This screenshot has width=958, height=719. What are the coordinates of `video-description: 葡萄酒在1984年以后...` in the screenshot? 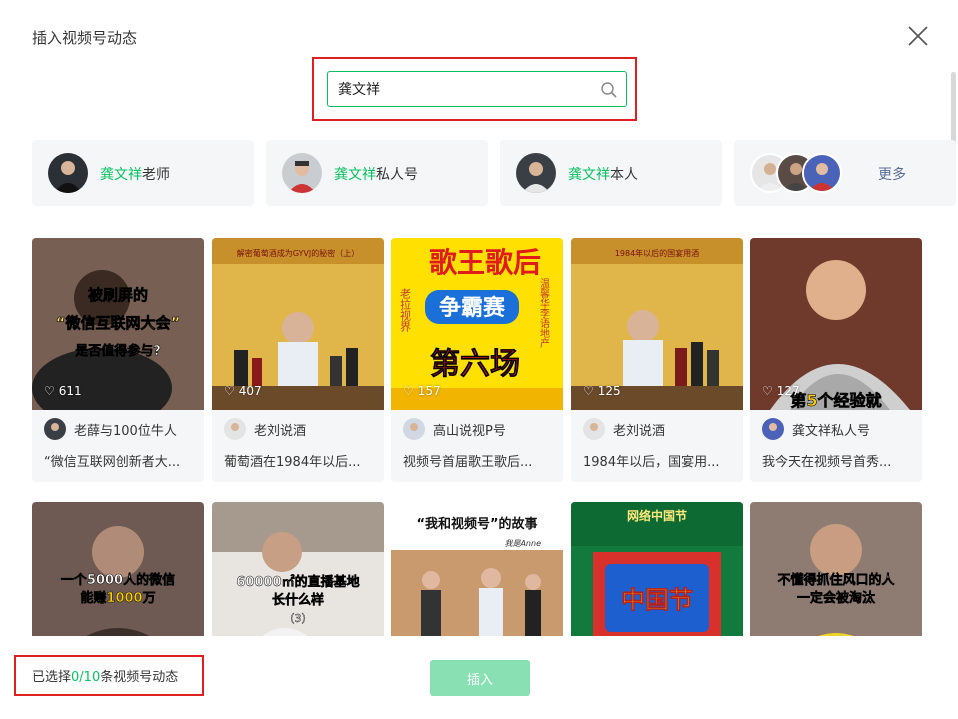 It's located at (292, 462).